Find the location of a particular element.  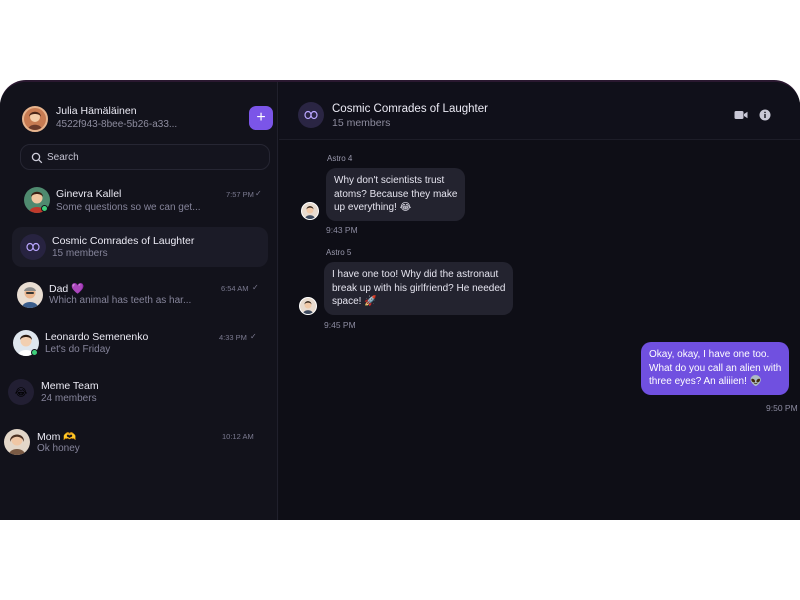

chat-member-count: 15 members is located at coordinates (361, 123).